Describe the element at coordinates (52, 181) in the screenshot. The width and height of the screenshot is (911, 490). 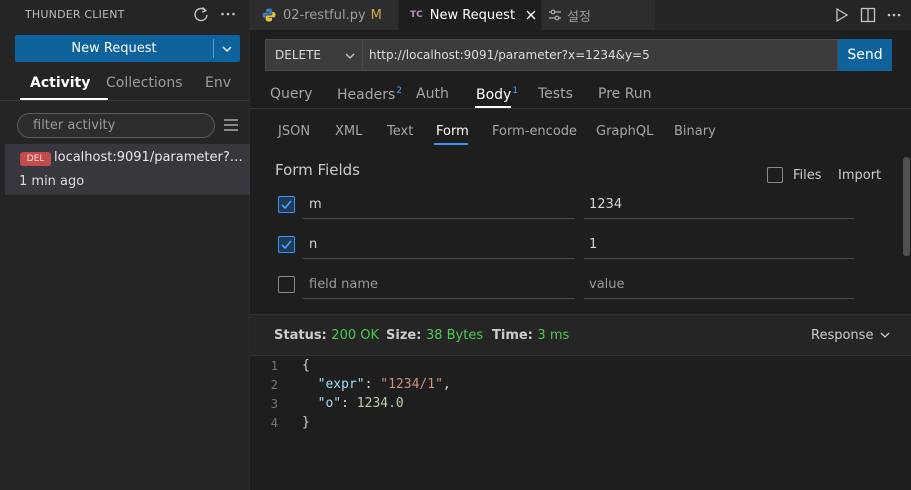
I see `history-time: 1 min ago` at that location.